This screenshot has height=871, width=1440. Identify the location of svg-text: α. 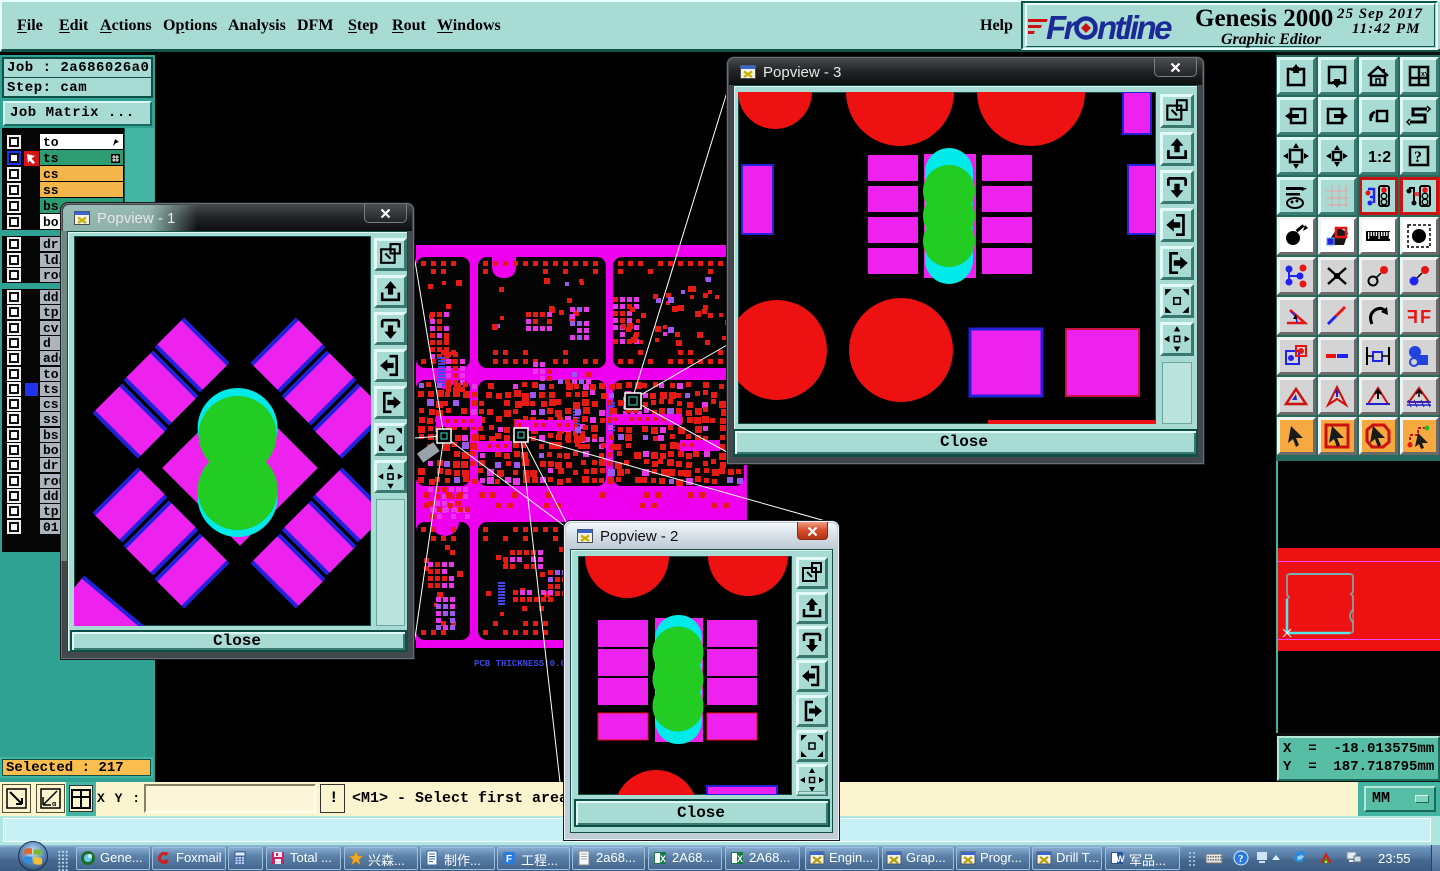
(54, 804).